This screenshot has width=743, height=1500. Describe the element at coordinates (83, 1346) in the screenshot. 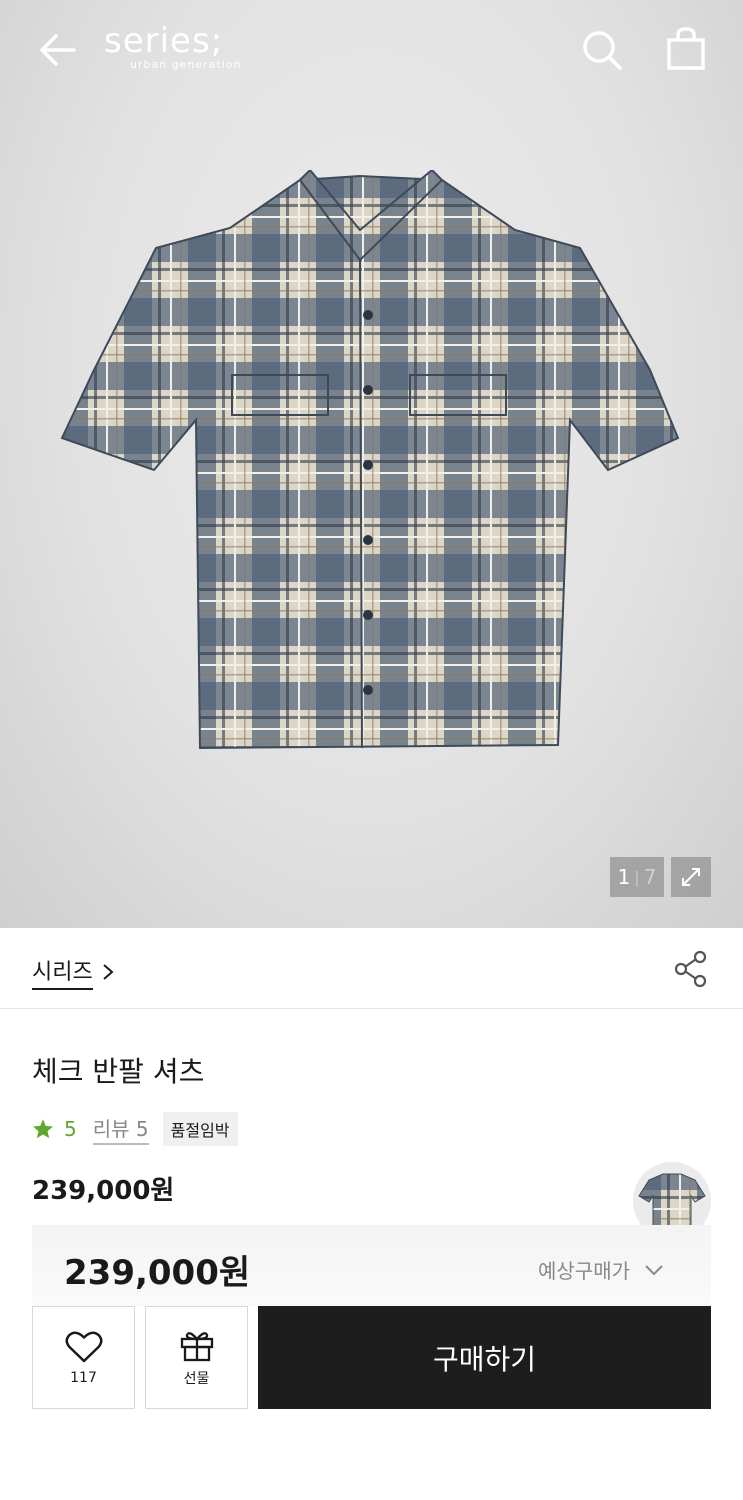

I see `heart-icon` at that location.